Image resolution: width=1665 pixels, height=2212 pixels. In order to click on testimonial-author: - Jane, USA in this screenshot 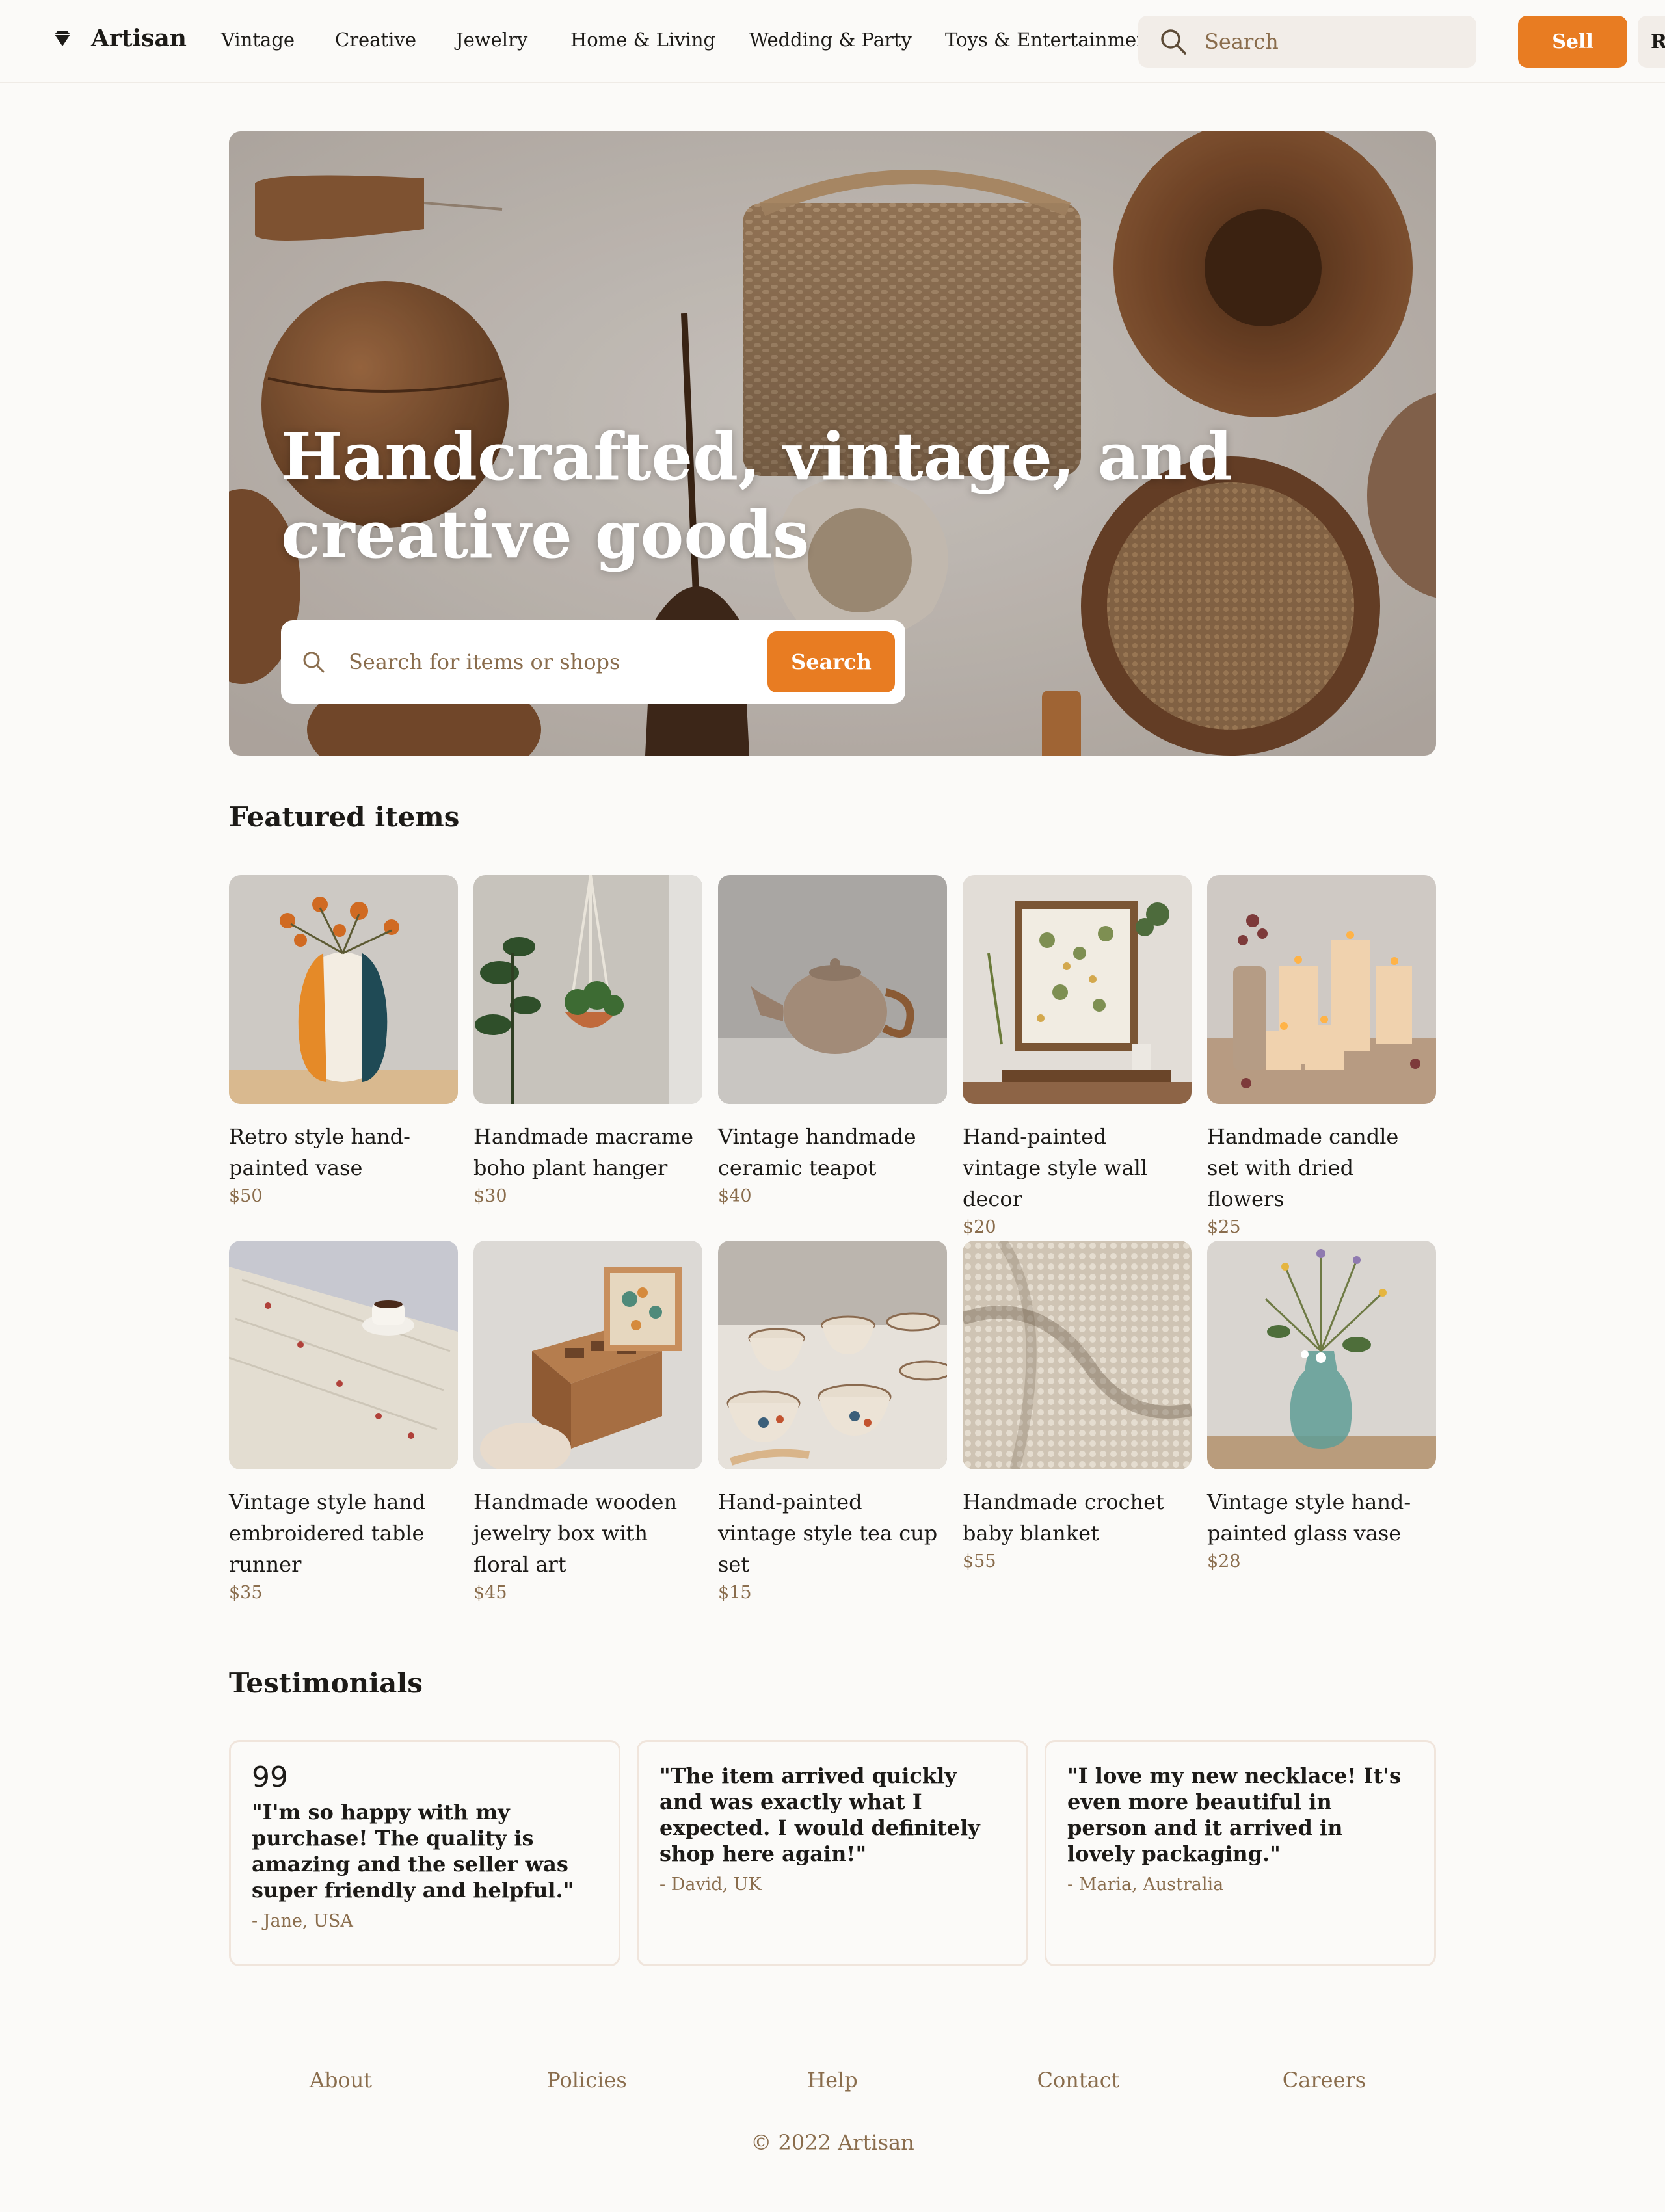, I will do `click(302, 1921)`.